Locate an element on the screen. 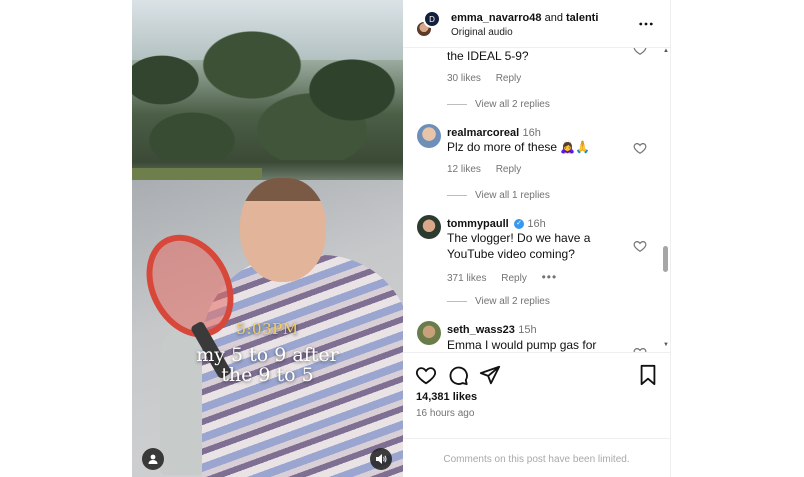 The image size is (804, 477). comment-username: tommypaull is located at coordinates (478, 224).